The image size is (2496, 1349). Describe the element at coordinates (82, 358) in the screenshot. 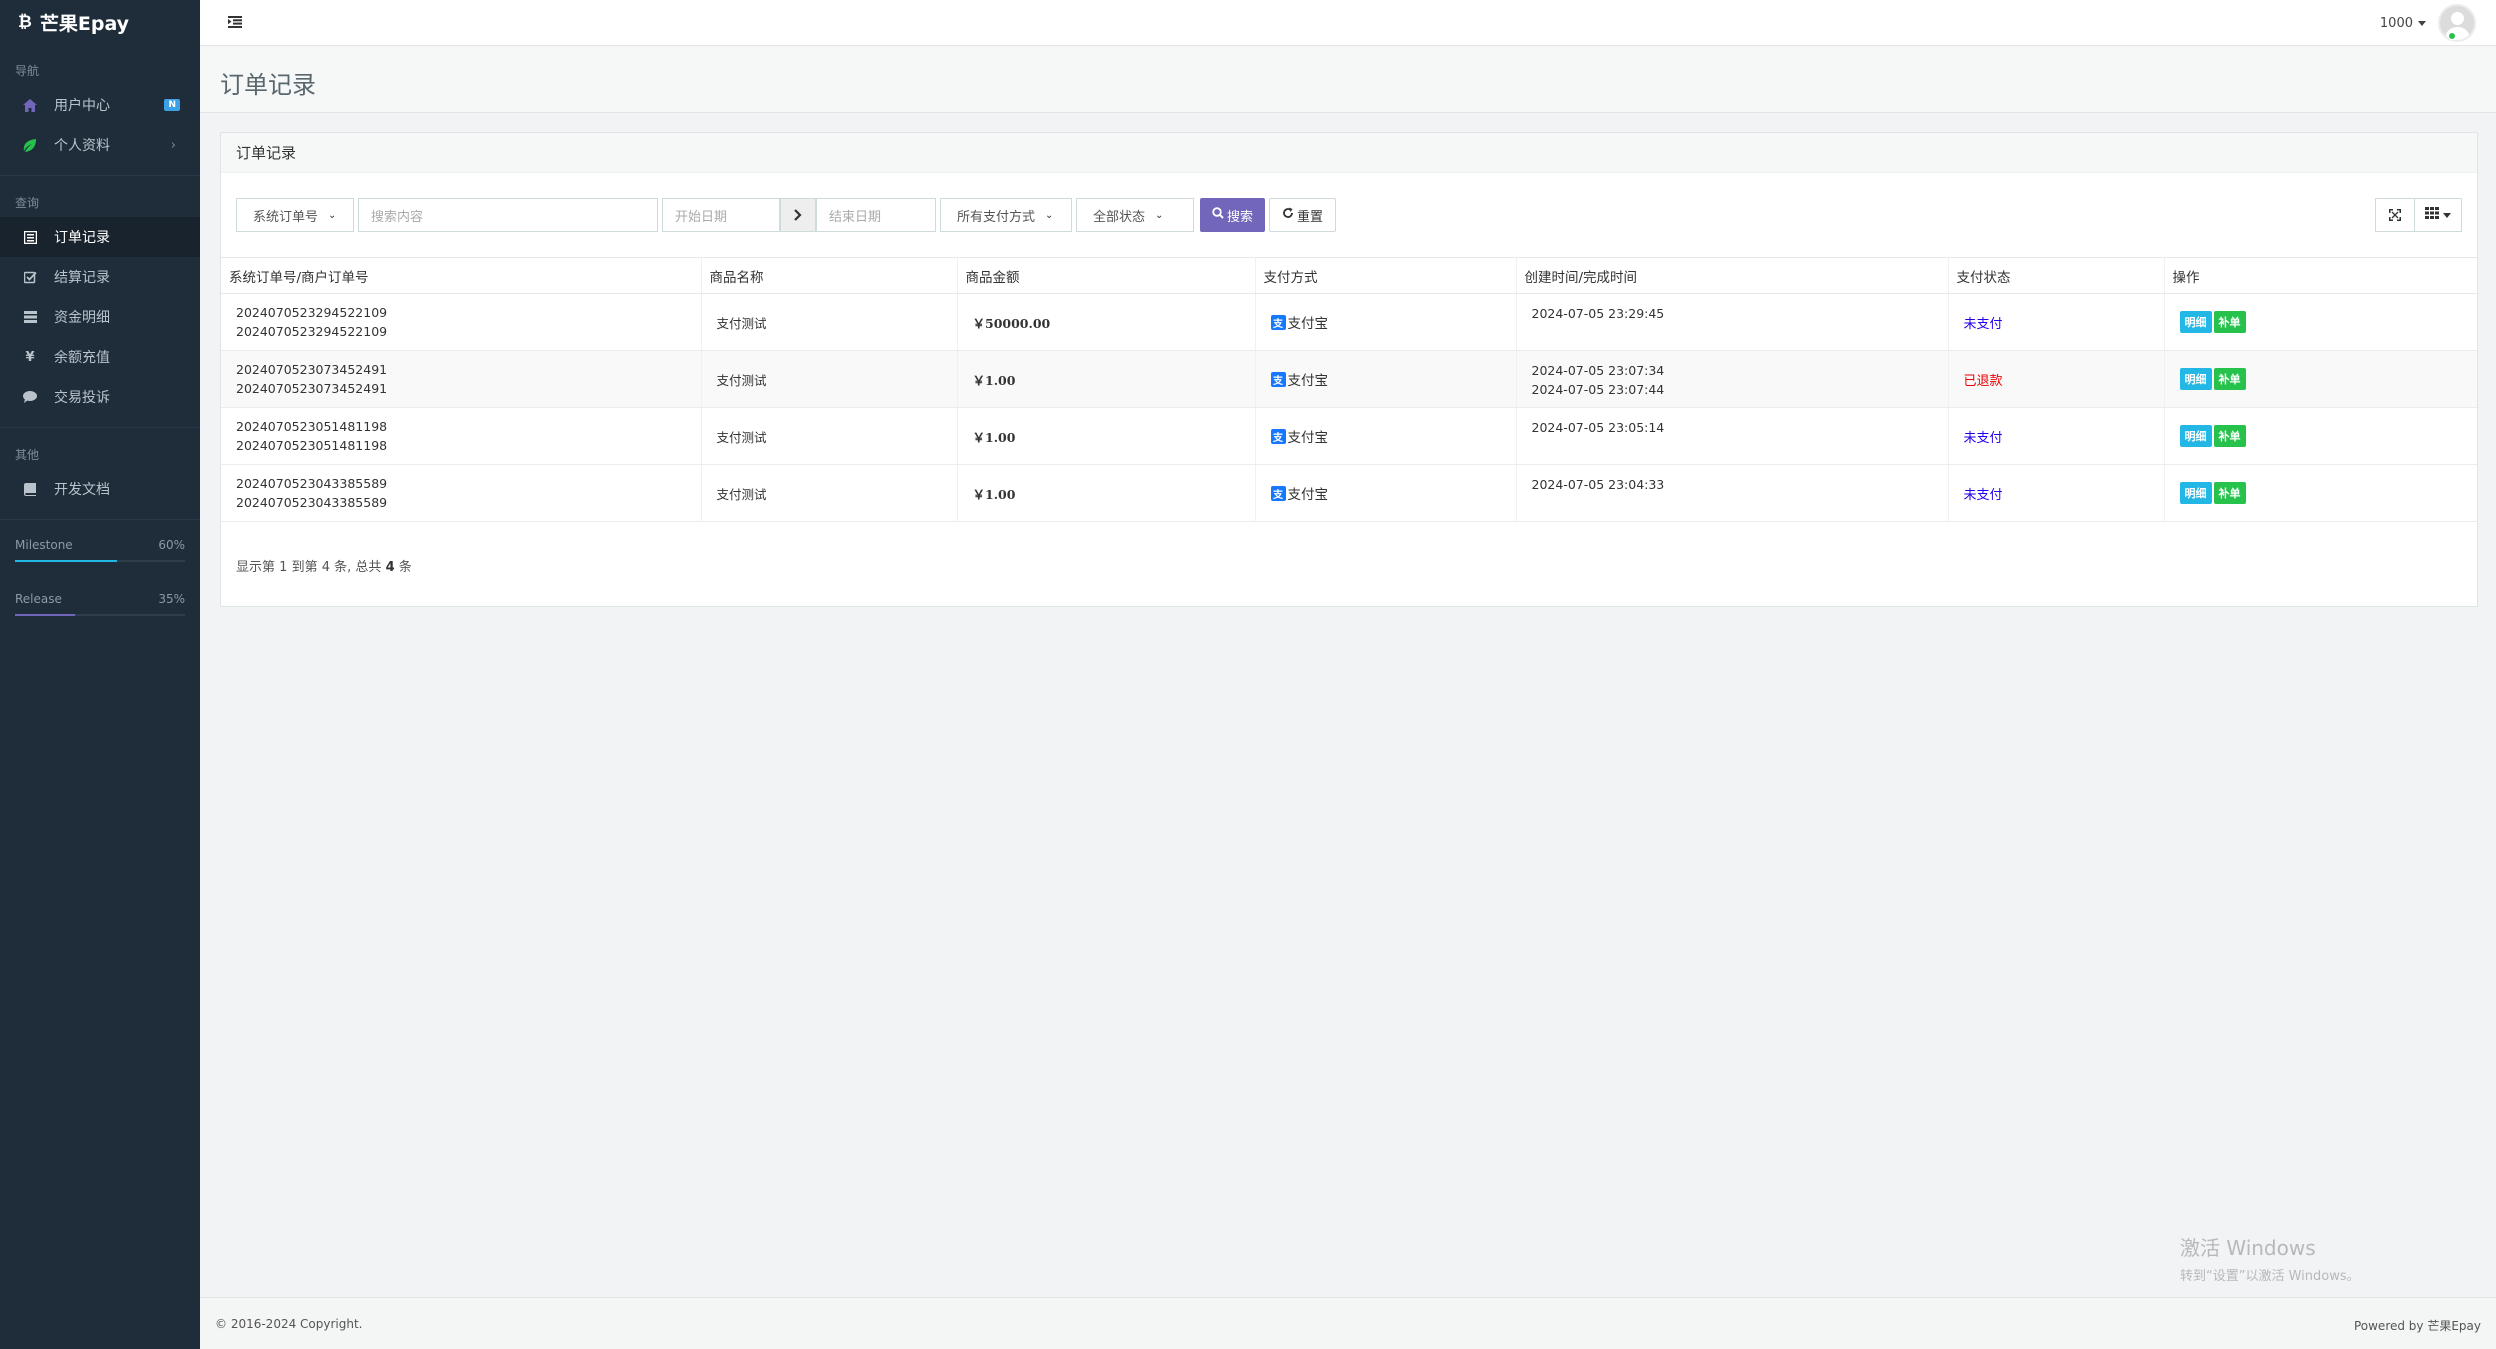

I see `sidebar-item-label: 余额充值` at that location.